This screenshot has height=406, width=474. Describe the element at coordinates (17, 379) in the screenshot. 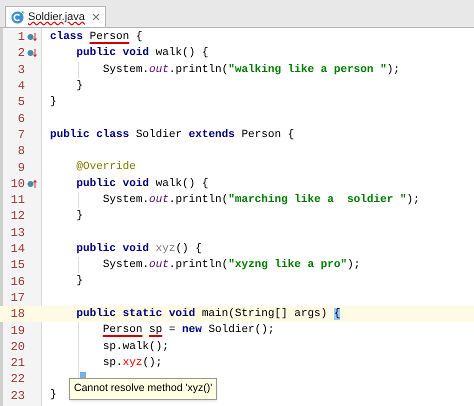

I see `line-number: 22` at that location.